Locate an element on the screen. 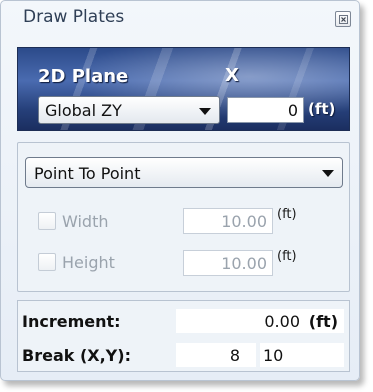 The height and width of the screenshot is (392, 373). plane-label: 2D Plane is located at coordinates (83, 76).